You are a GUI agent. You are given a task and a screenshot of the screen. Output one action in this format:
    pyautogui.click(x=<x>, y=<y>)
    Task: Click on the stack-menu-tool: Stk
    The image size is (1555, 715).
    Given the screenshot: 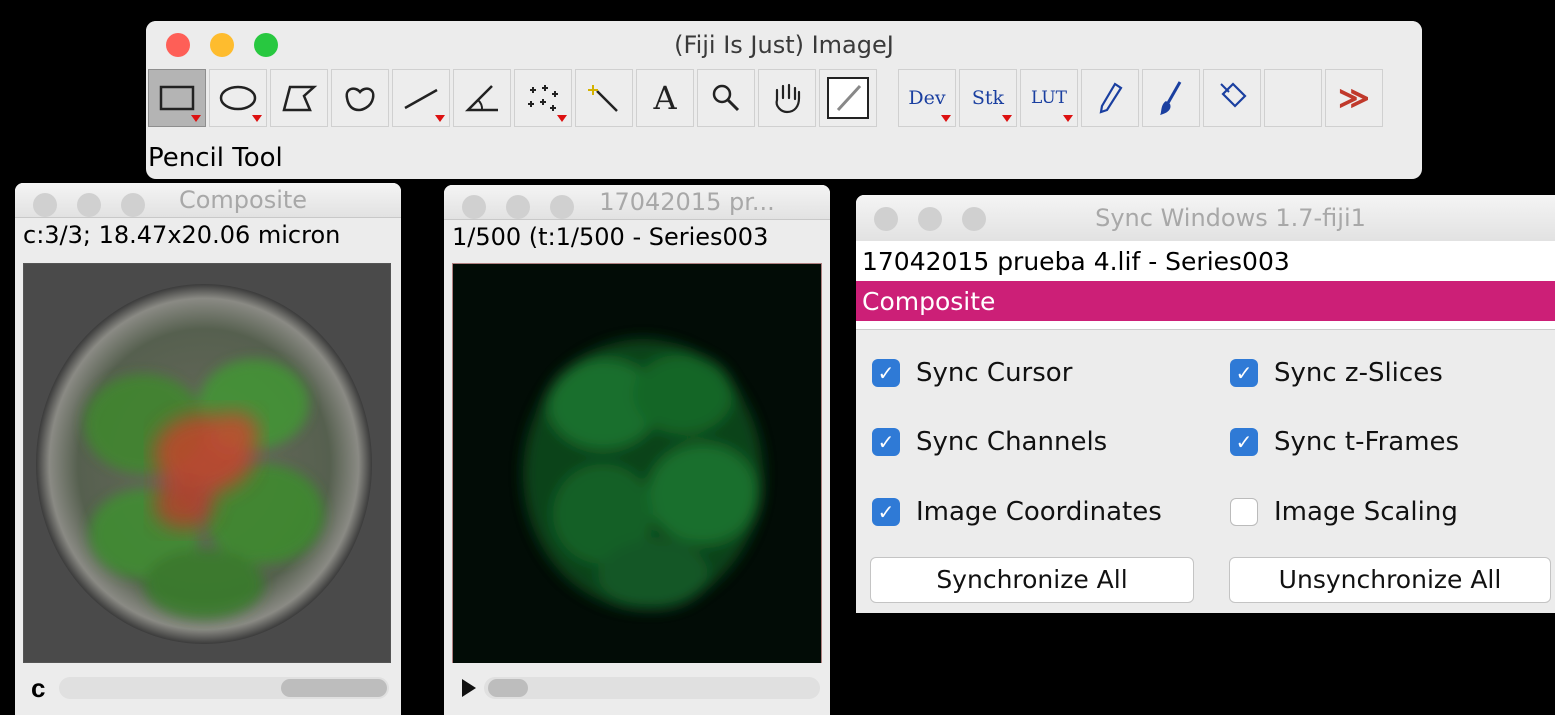 What is the action you would take?
    pyautogui.click(x=988, y=98)
    